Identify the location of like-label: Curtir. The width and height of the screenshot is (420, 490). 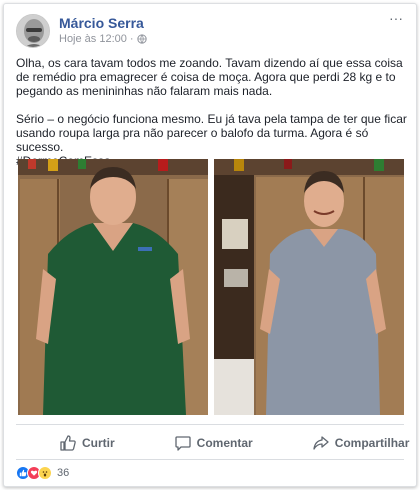
(98, 443).